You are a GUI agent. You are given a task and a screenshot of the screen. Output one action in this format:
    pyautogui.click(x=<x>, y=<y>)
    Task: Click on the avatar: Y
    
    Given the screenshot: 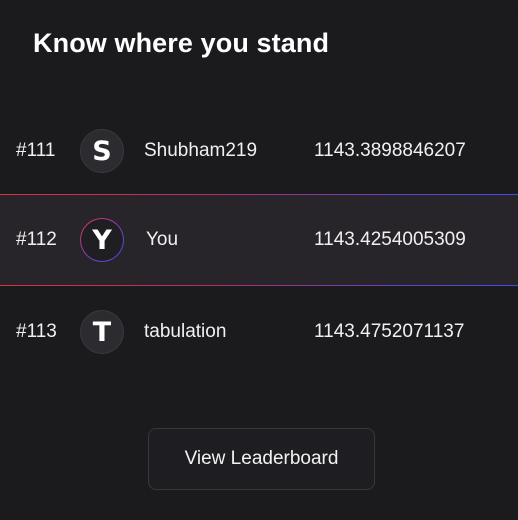 What is the action you would take?
    pyautogui.click(x=102, y=240)
    